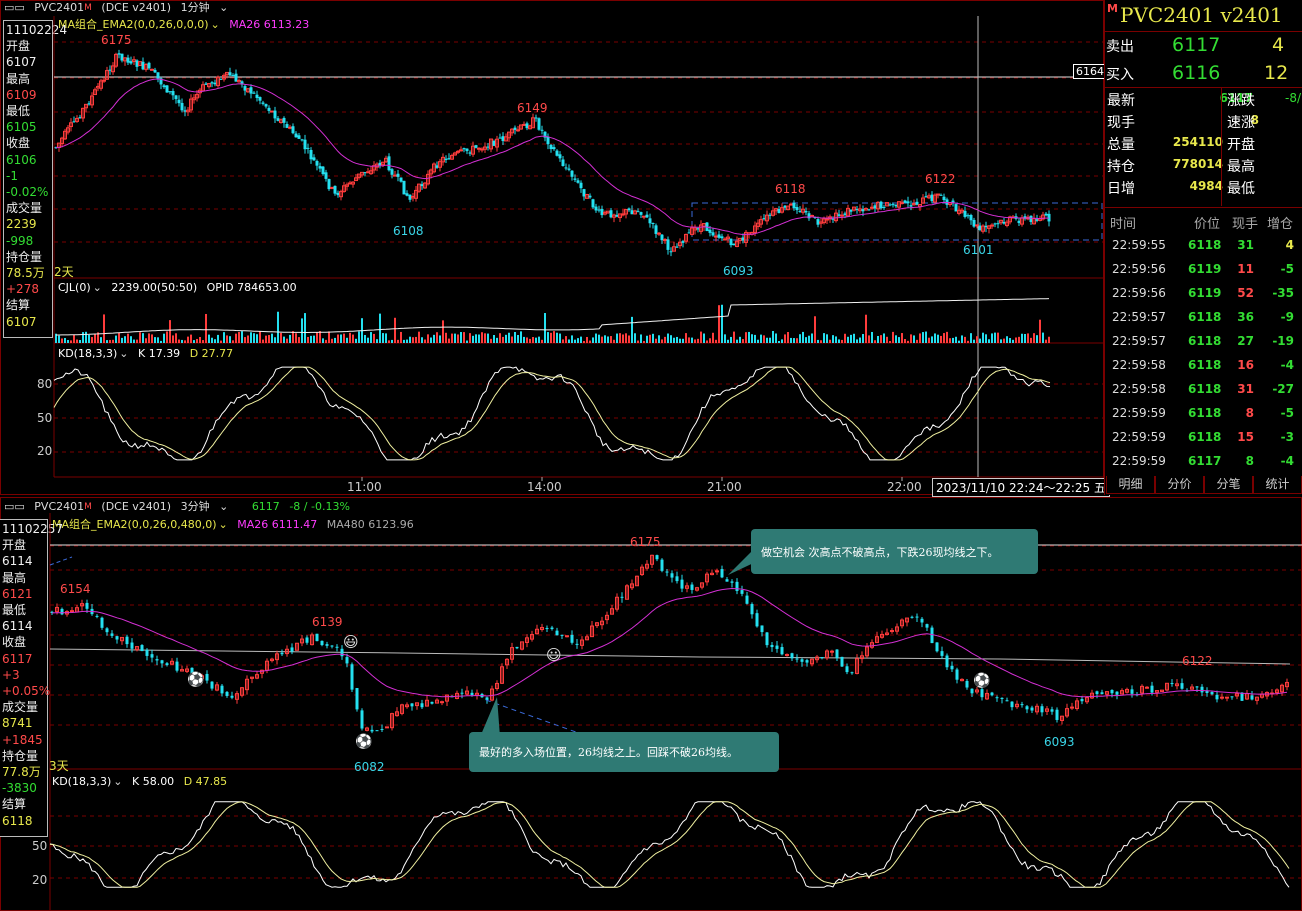  Describe the element at coordinates (1139, 413) in the screenshot. I see `tick-cell: 22:59:59` at that location.